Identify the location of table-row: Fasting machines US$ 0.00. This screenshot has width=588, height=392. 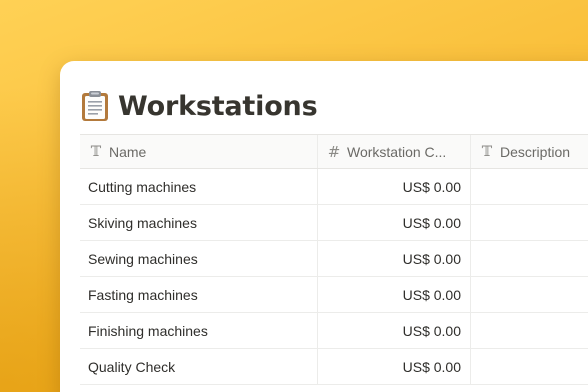
(334, 295).